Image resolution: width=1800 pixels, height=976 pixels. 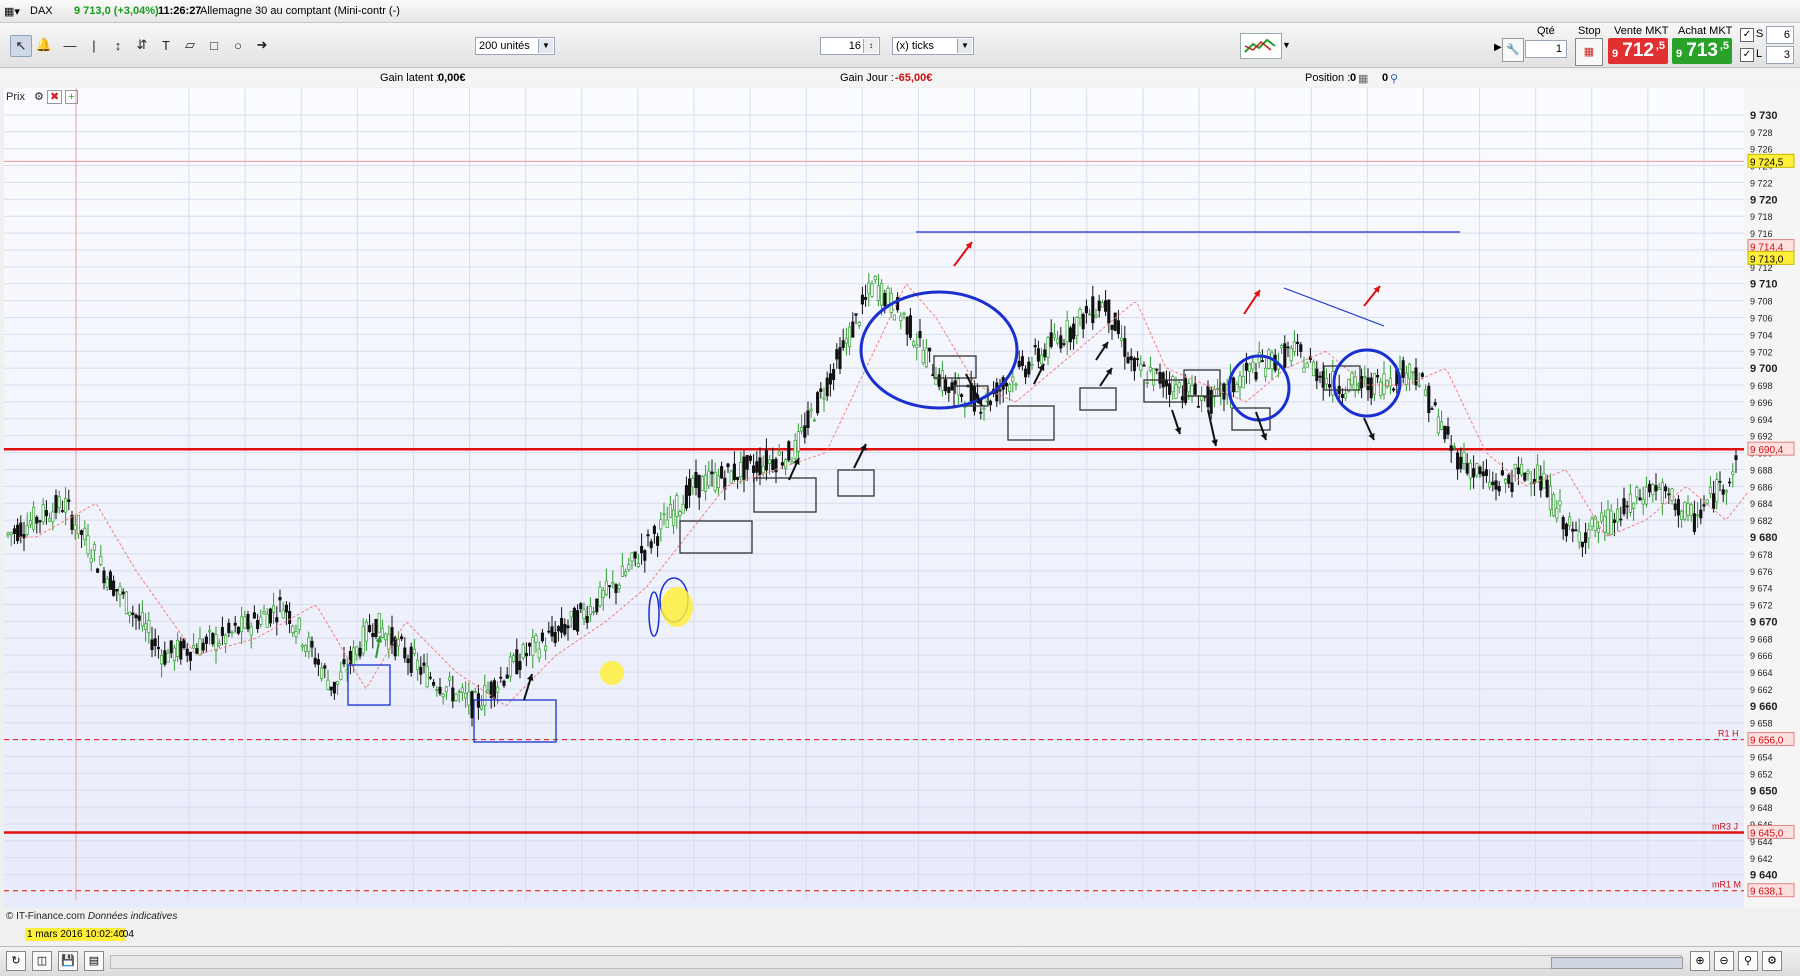 What do you see at coordinates (41, 11) in the screenshot?
I see `instrument-name: DAX` at bounding box center [41, 11].